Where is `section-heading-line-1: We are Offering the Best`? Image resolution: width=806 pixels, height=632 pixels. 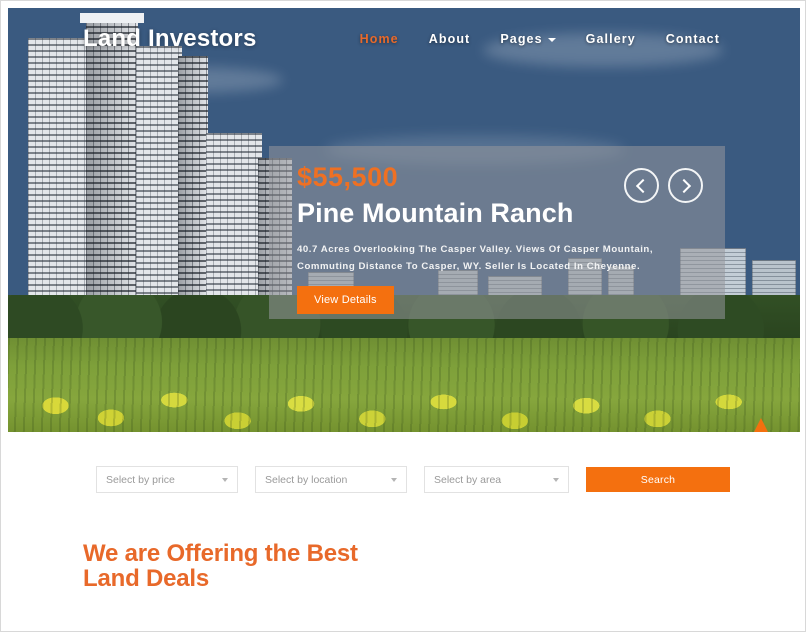
section-heading-line-1: We are Offering the Best is located at coordinates (220, 553).